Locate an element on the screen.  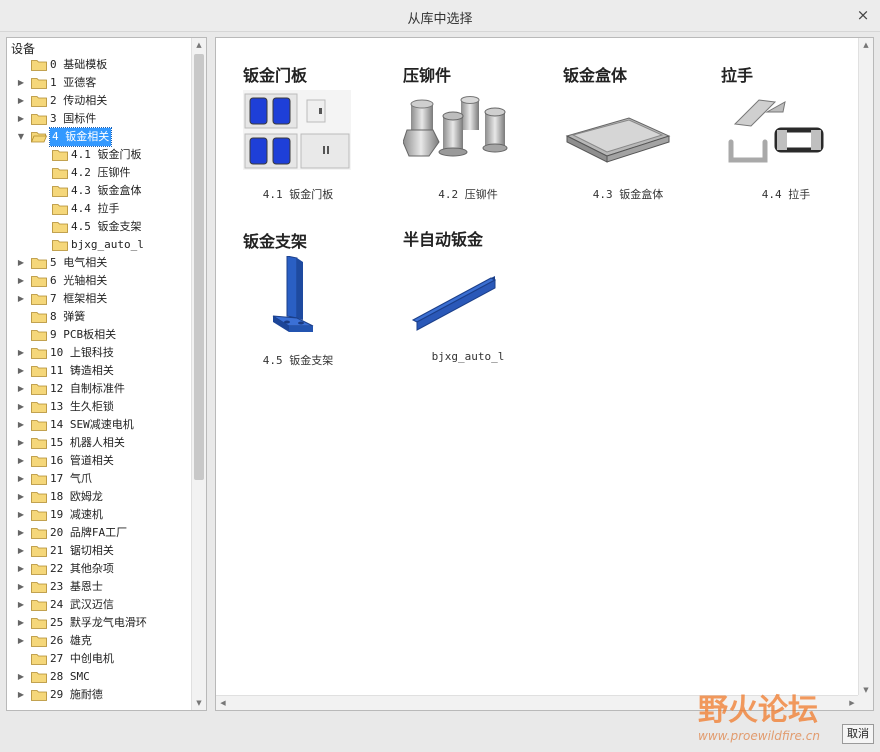
tree-vertical-scrollbar: ▲ ▼ is located at coordinates (198, 374).